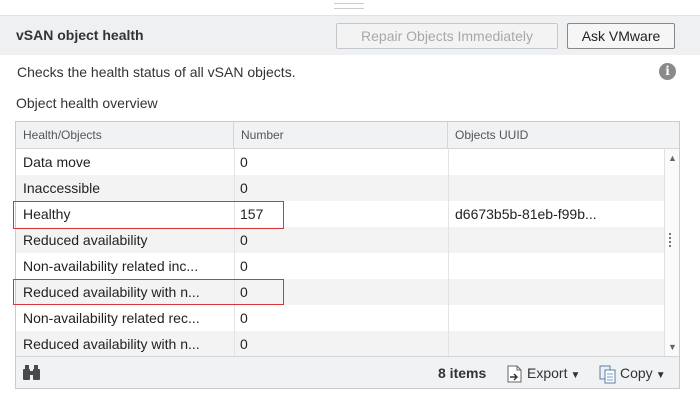 This screenshot has height=409, width=700. Describe the element at coordinates (608, 374) in the screenshot. I see `copy-icon` at that location.